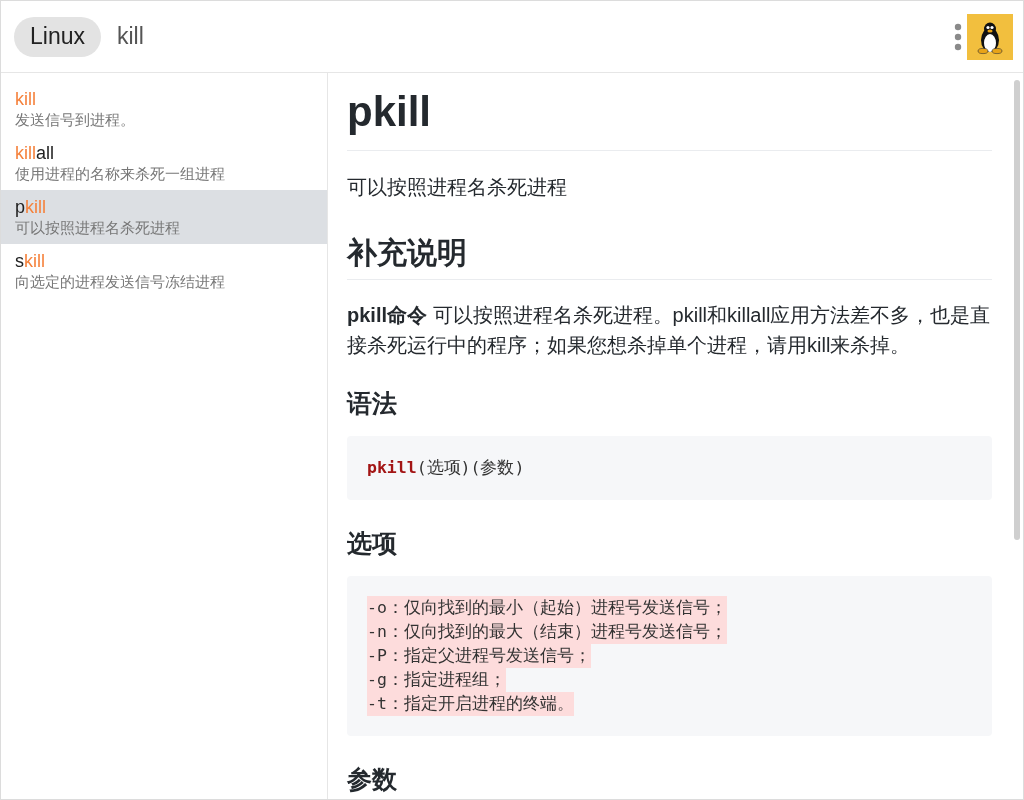  What do you see at coordinates (372, 543) in the screenshot?
I see `subsection-heading: 选项` at bounding box center [372, 543].